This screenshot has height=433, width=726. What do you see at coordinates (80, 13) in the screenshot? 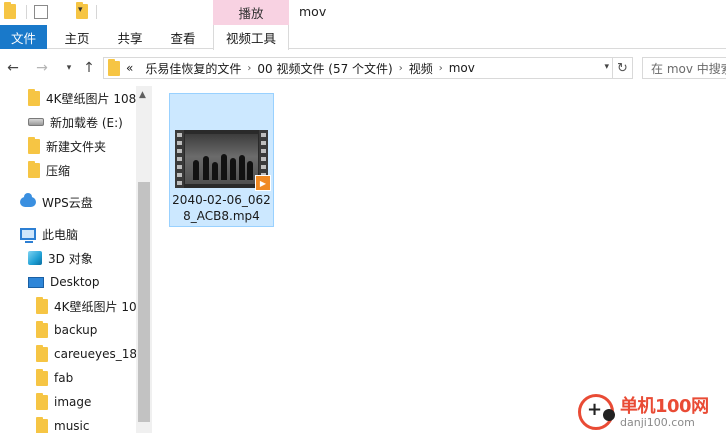
I see `customize-quick-access-chevron-icon: ▾` at bounding box center [80, 13].